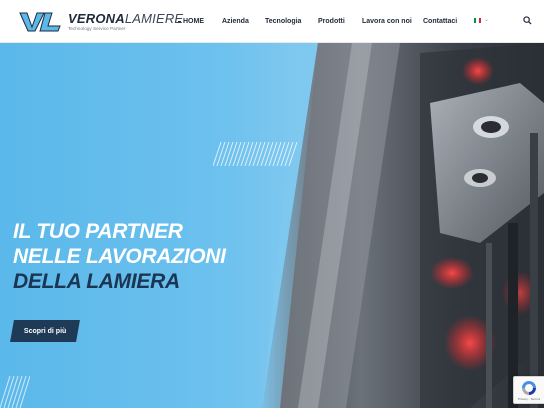 The image size is (544, 408). What do you see at coordinates (283, 21) in the screenshot?
I see `nav-item-tecnologia: Tecnologia` at bounding box center [283, 21].